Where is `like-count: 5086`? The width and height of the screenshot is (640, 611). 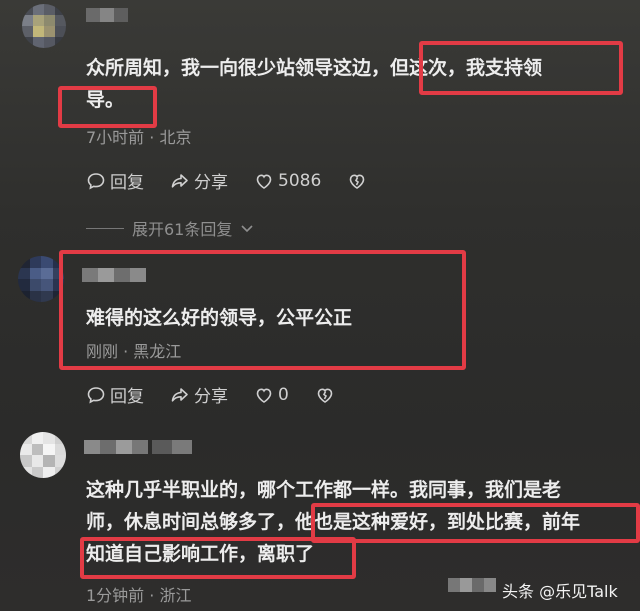 like-count: 5086 is located at coordinates (300, 180).